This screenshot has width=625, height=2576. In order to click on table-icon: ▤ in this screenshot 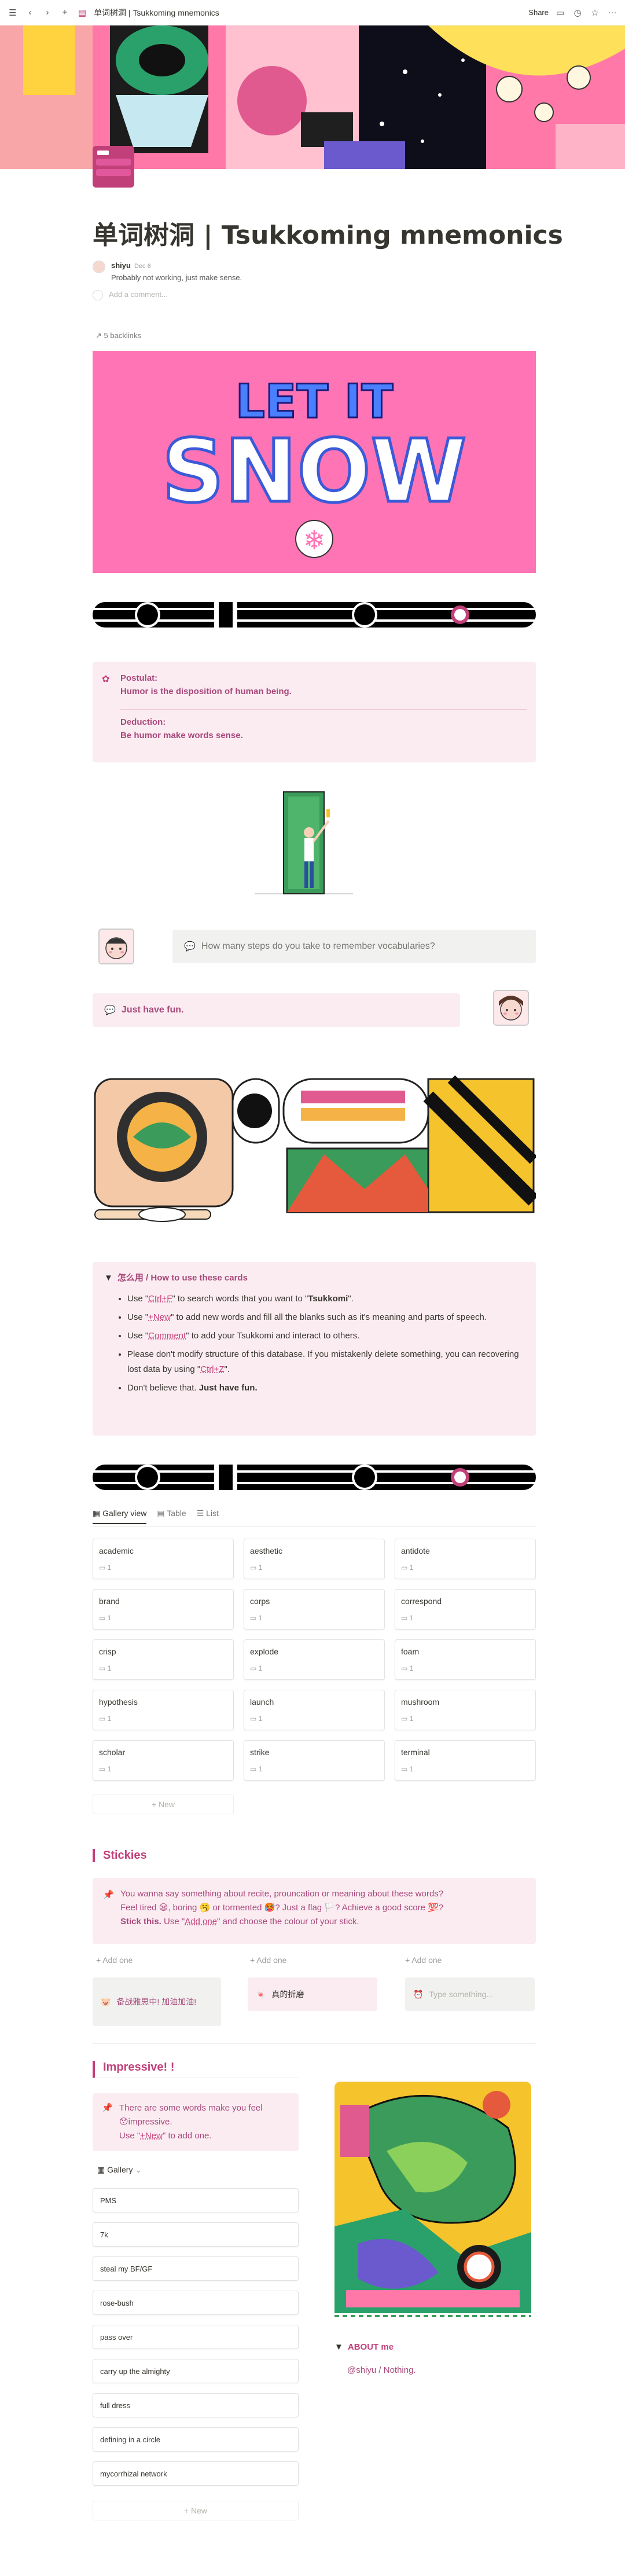, I will do `click(161, 1513)`.